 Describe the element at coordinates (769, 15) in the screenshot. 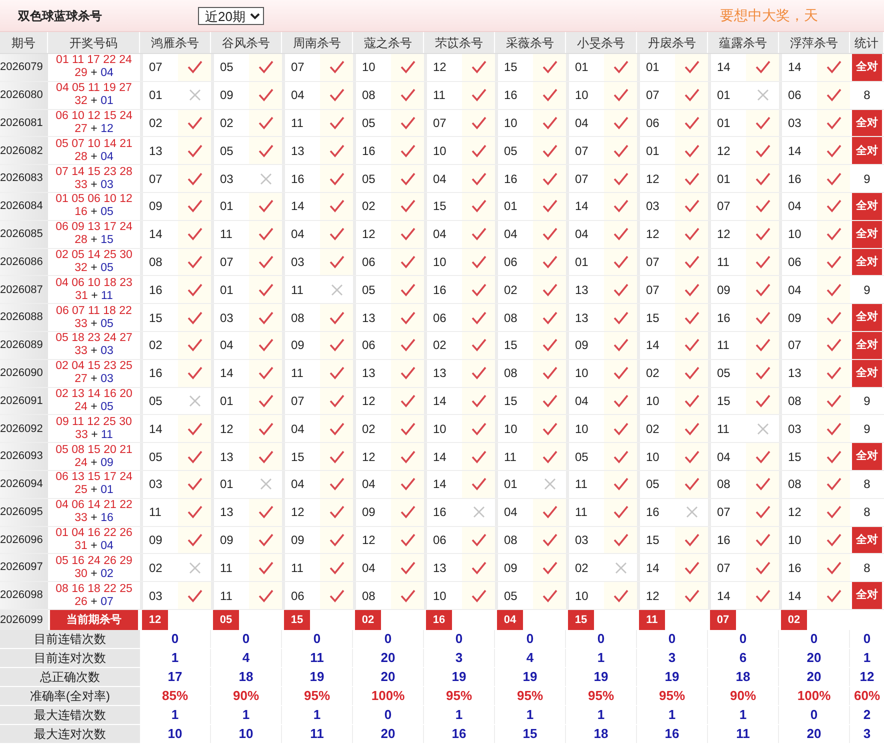

I see `notice-text: 要想中大奖，天` at that location.